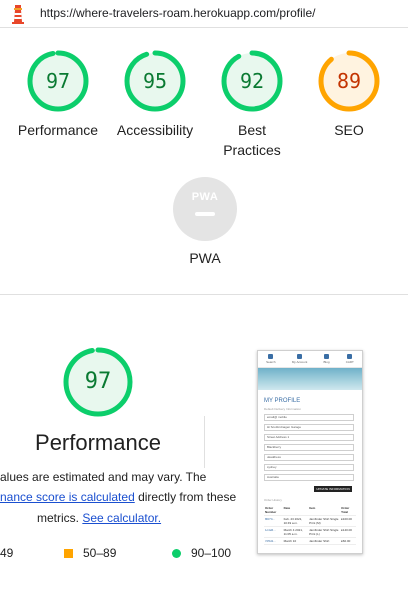  Describe the element at coordinates (98, 442) in the screenshot. I see `performance-detail-title: Performance` at that location.